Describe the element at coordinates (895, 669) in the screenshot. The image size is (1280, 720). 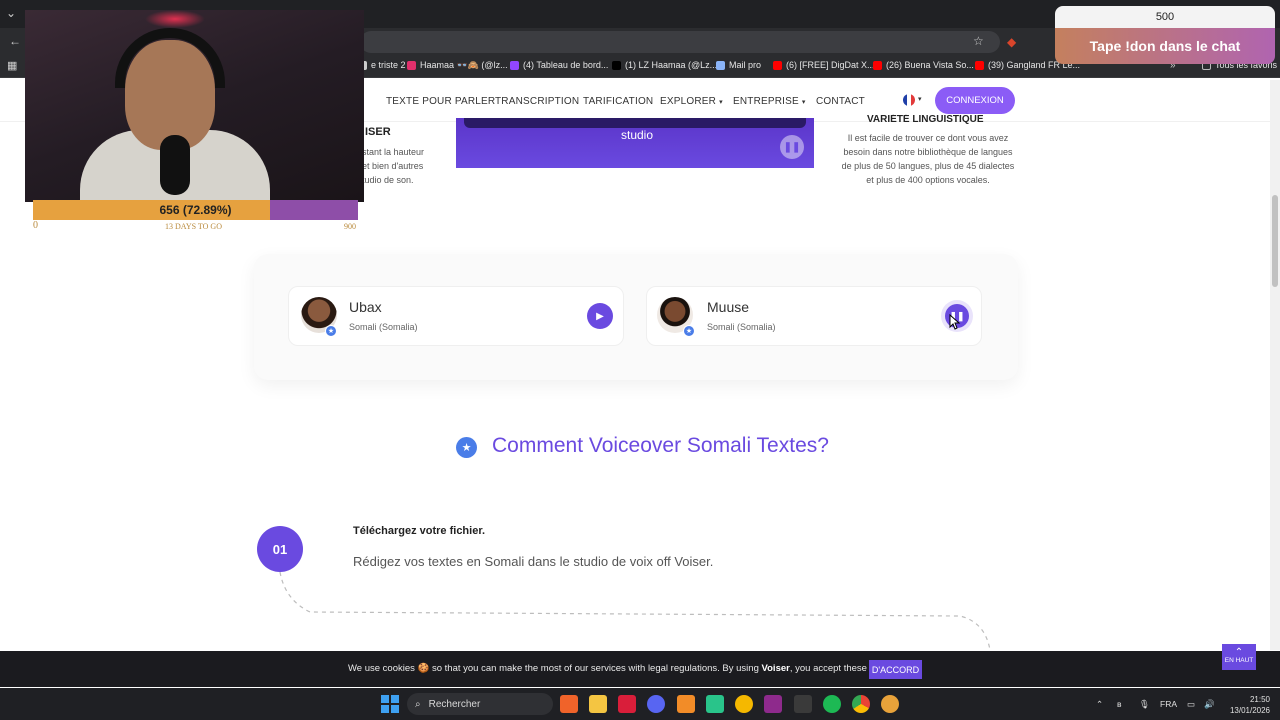
I see `accept-cookies-button: D'ACCORD` at that location.